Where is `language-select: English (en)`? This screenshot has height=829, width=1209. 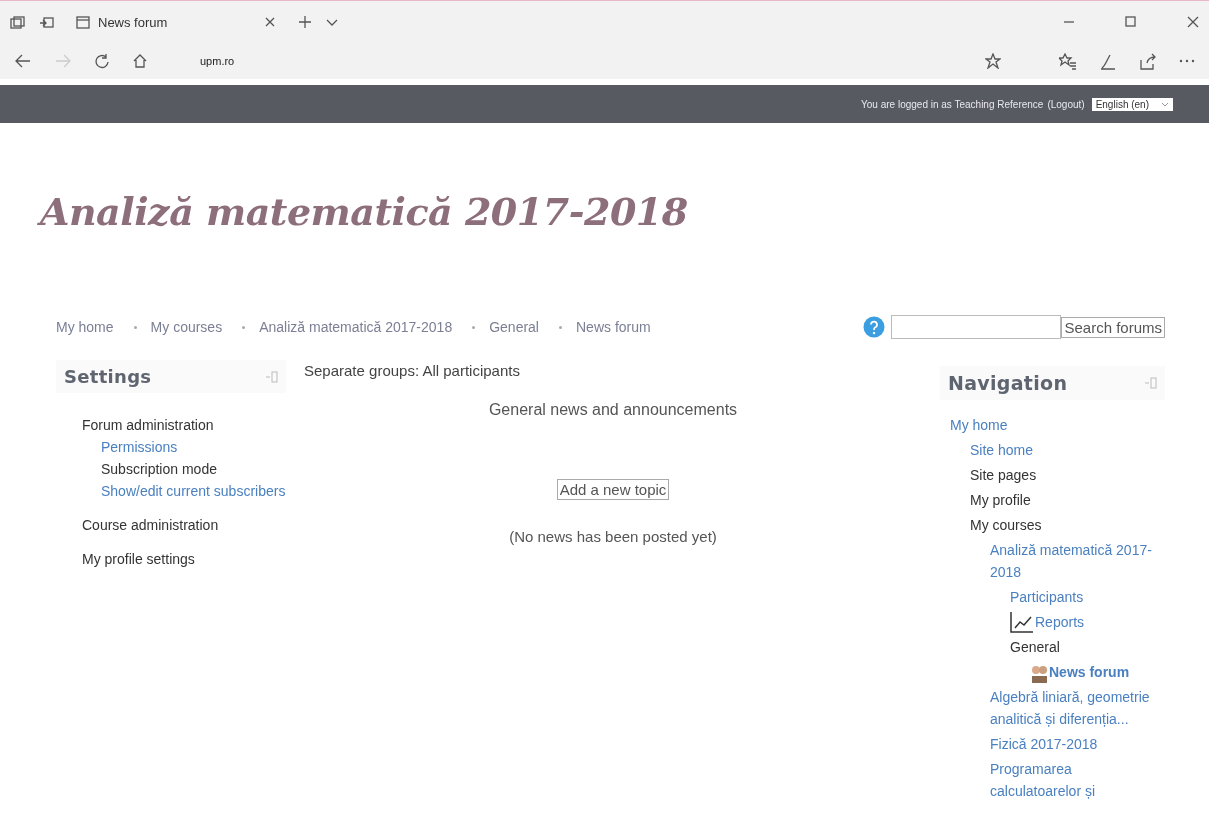 language-select: English (en) is located at coordinates (1132, 104).